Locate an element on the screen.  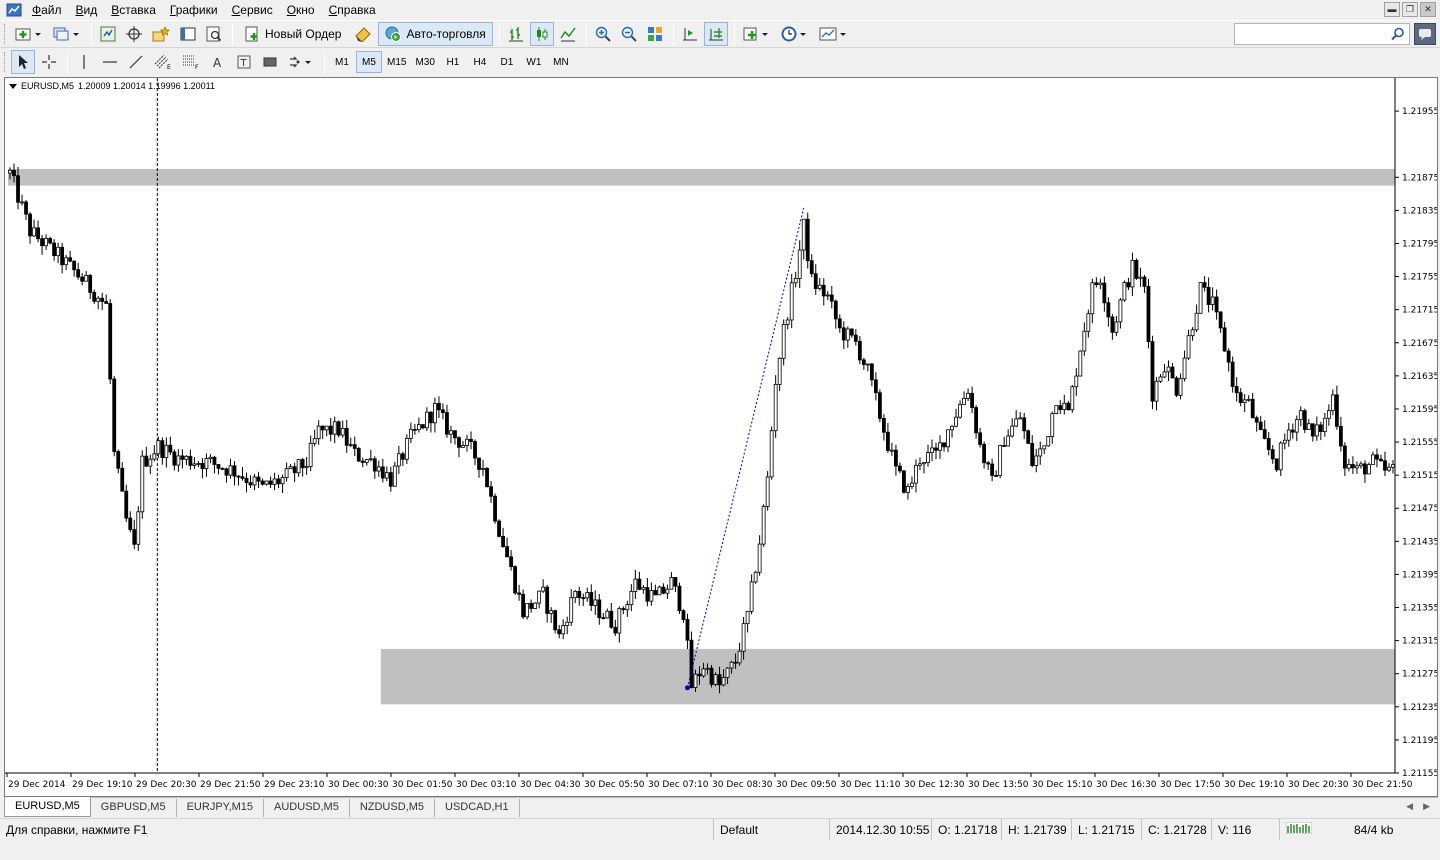
menu-item-3: Графики is located at coordinates (197, 10).